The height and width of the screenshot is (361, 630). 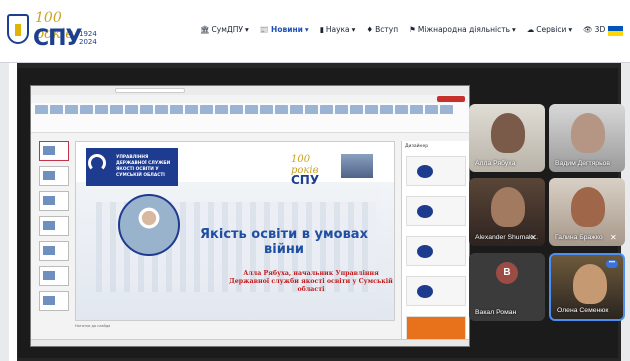 What do you see at coordinates (615, 31) in the screenshot?
I see `ukraine-flag-icon` at bounding box center [615, 31].